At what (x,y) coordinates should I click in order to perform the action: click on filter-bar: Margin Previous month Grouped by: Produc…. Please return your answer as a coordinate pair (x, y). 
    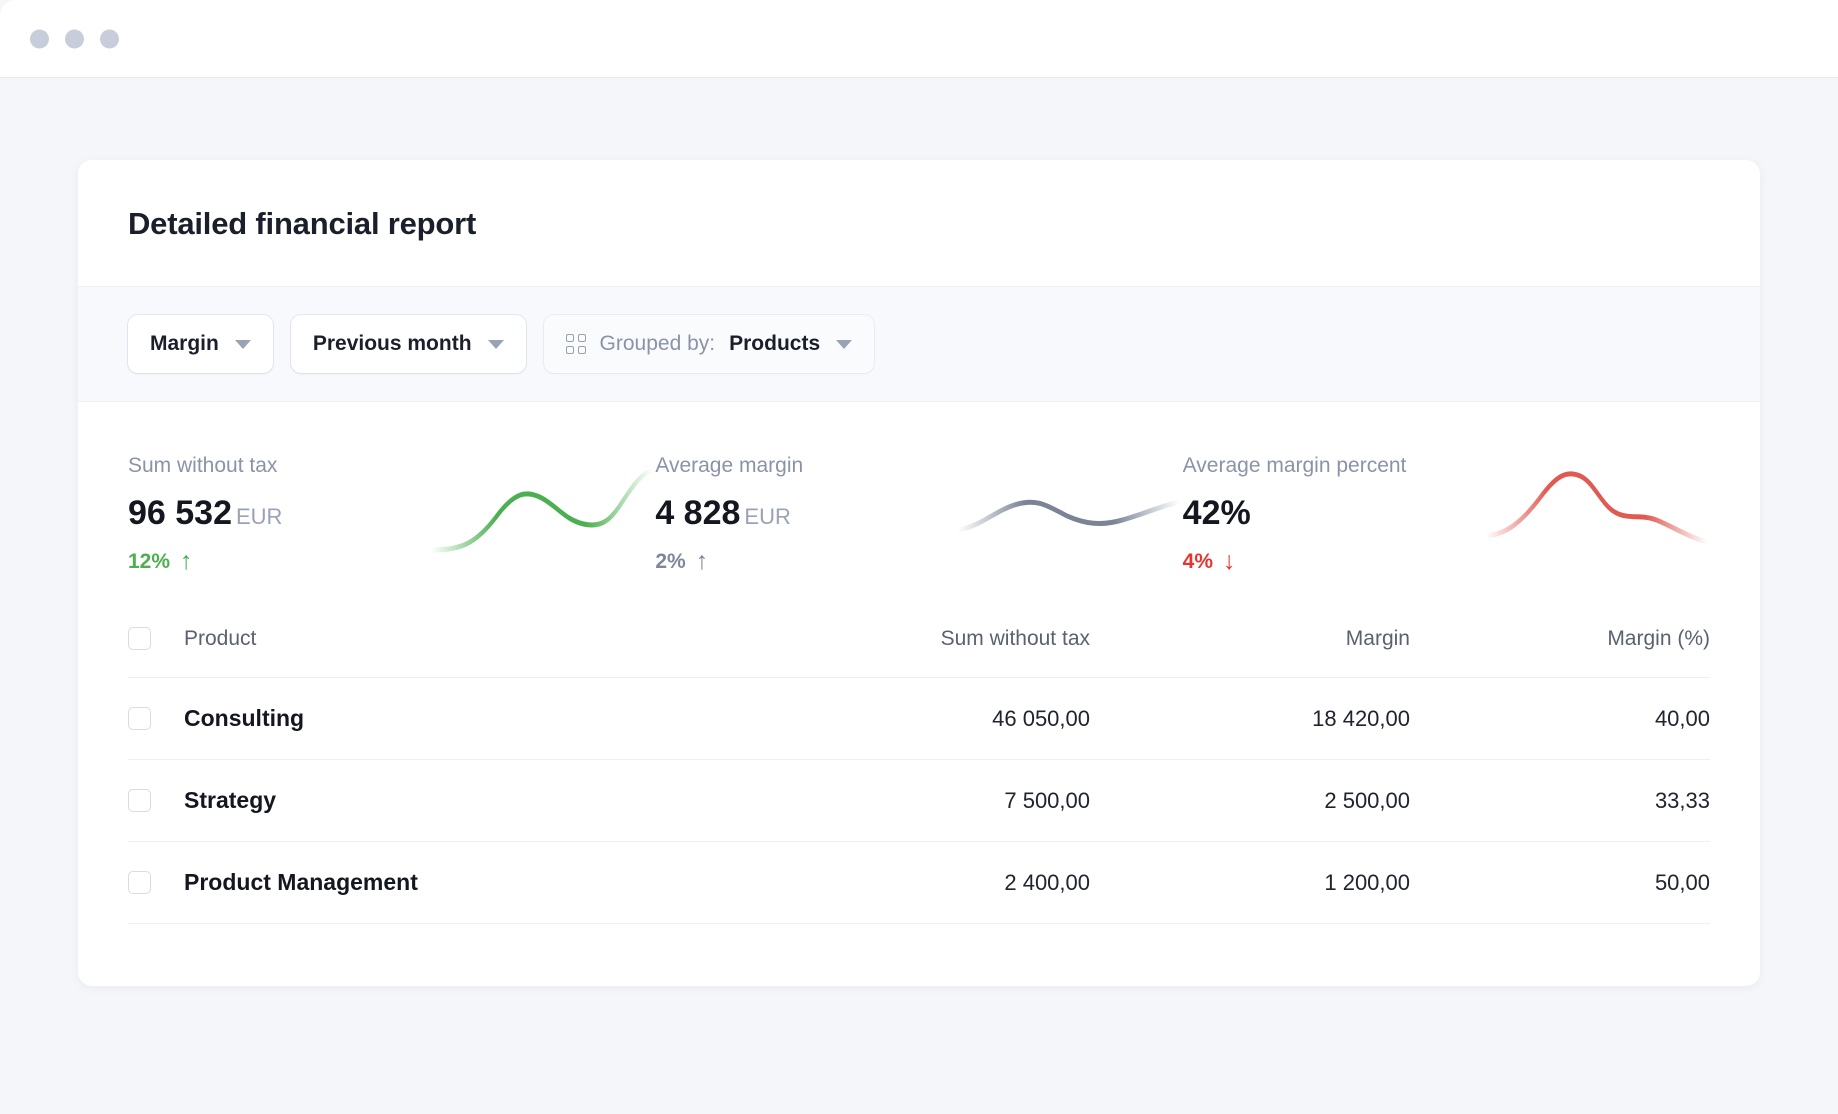
    Looking at the image, I should click on (919, 344).